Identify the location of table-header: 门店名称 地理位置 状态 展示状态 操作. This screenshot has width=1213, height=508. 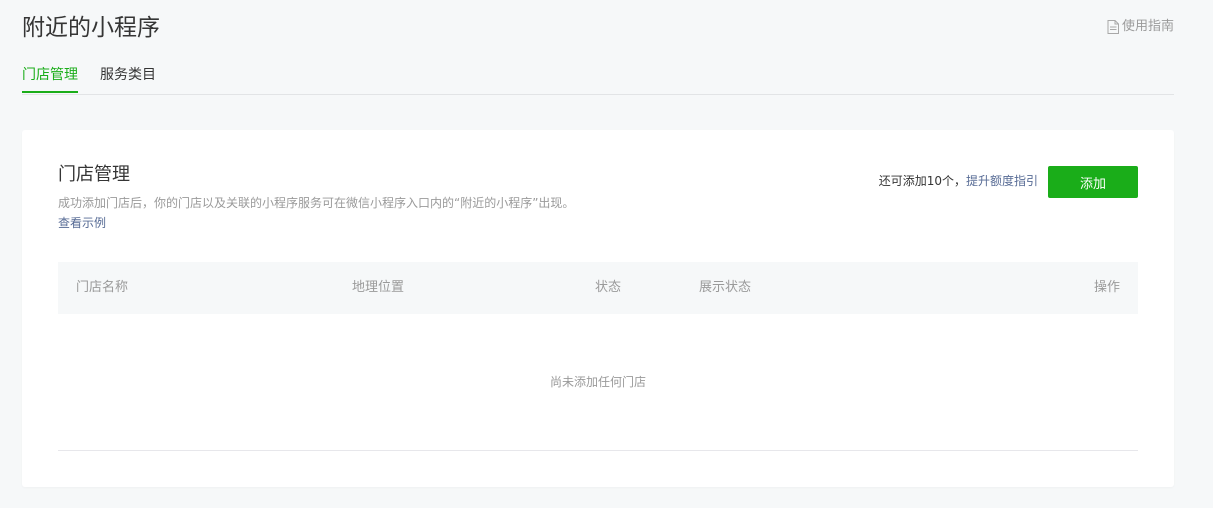
(598, 288).